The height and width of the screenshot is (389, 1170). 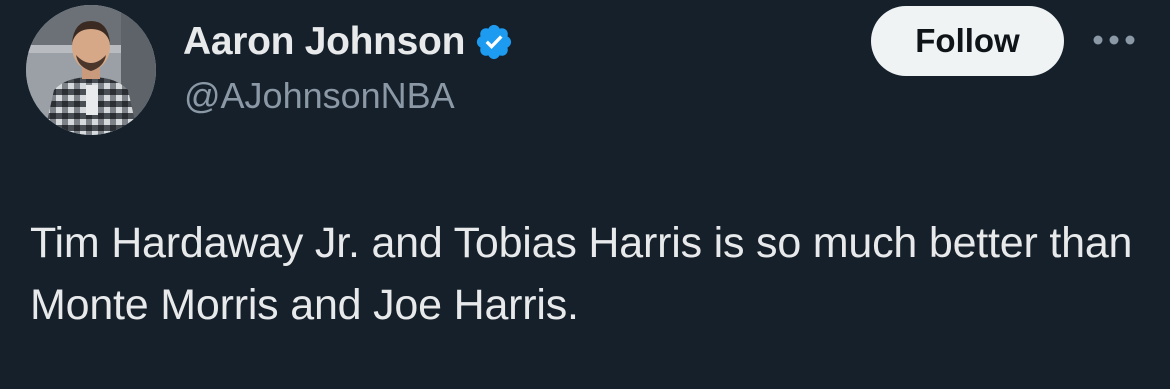 I want to click on author-name-row: Aaron Johnson, so click(x=348, y=42).